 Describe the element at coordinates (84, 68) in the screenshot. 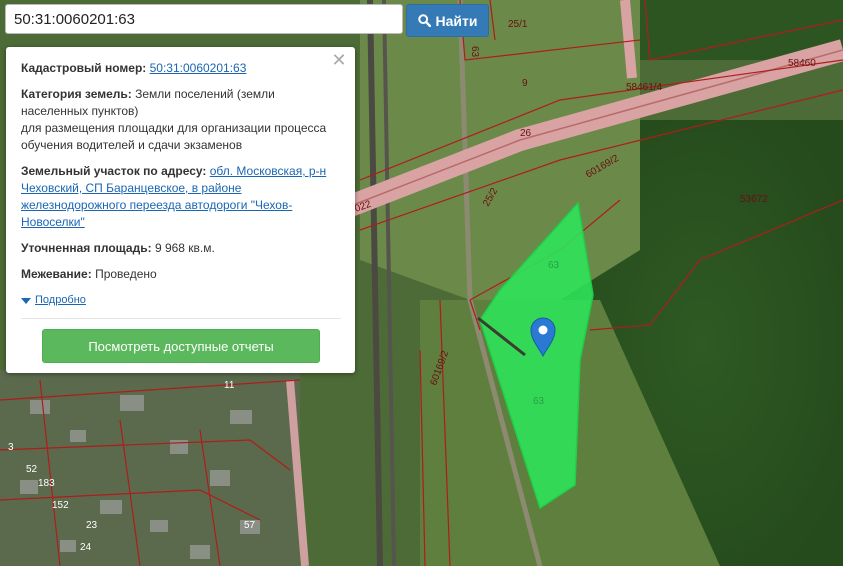

I see `cadastral-number-label: Кадастровый номер:` at that location.